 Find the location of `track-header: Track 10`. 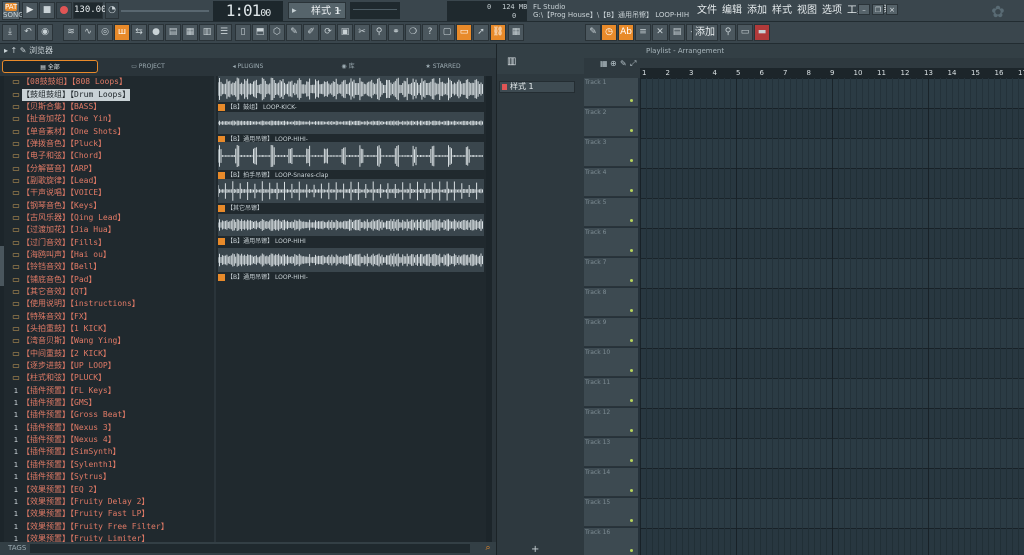

track-header: Track 10 is located at coordinates (611, 362).